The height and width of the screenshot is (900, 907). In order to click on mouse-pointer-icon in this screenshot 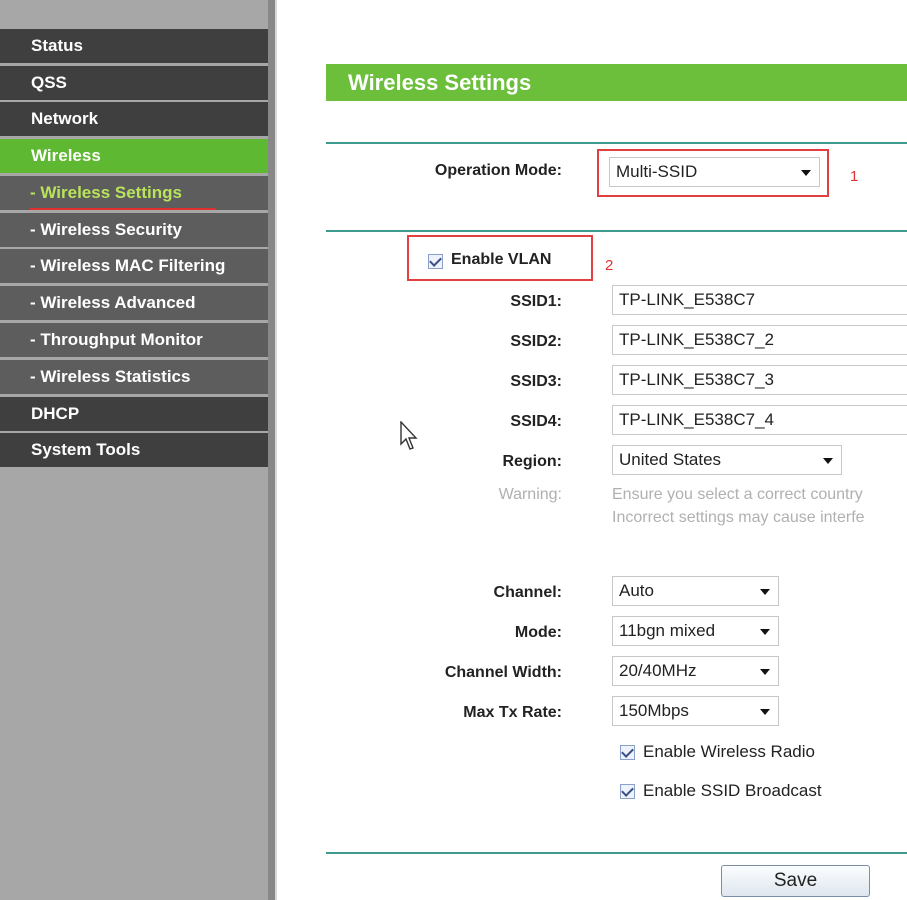, I will do `click(409, 435)`.